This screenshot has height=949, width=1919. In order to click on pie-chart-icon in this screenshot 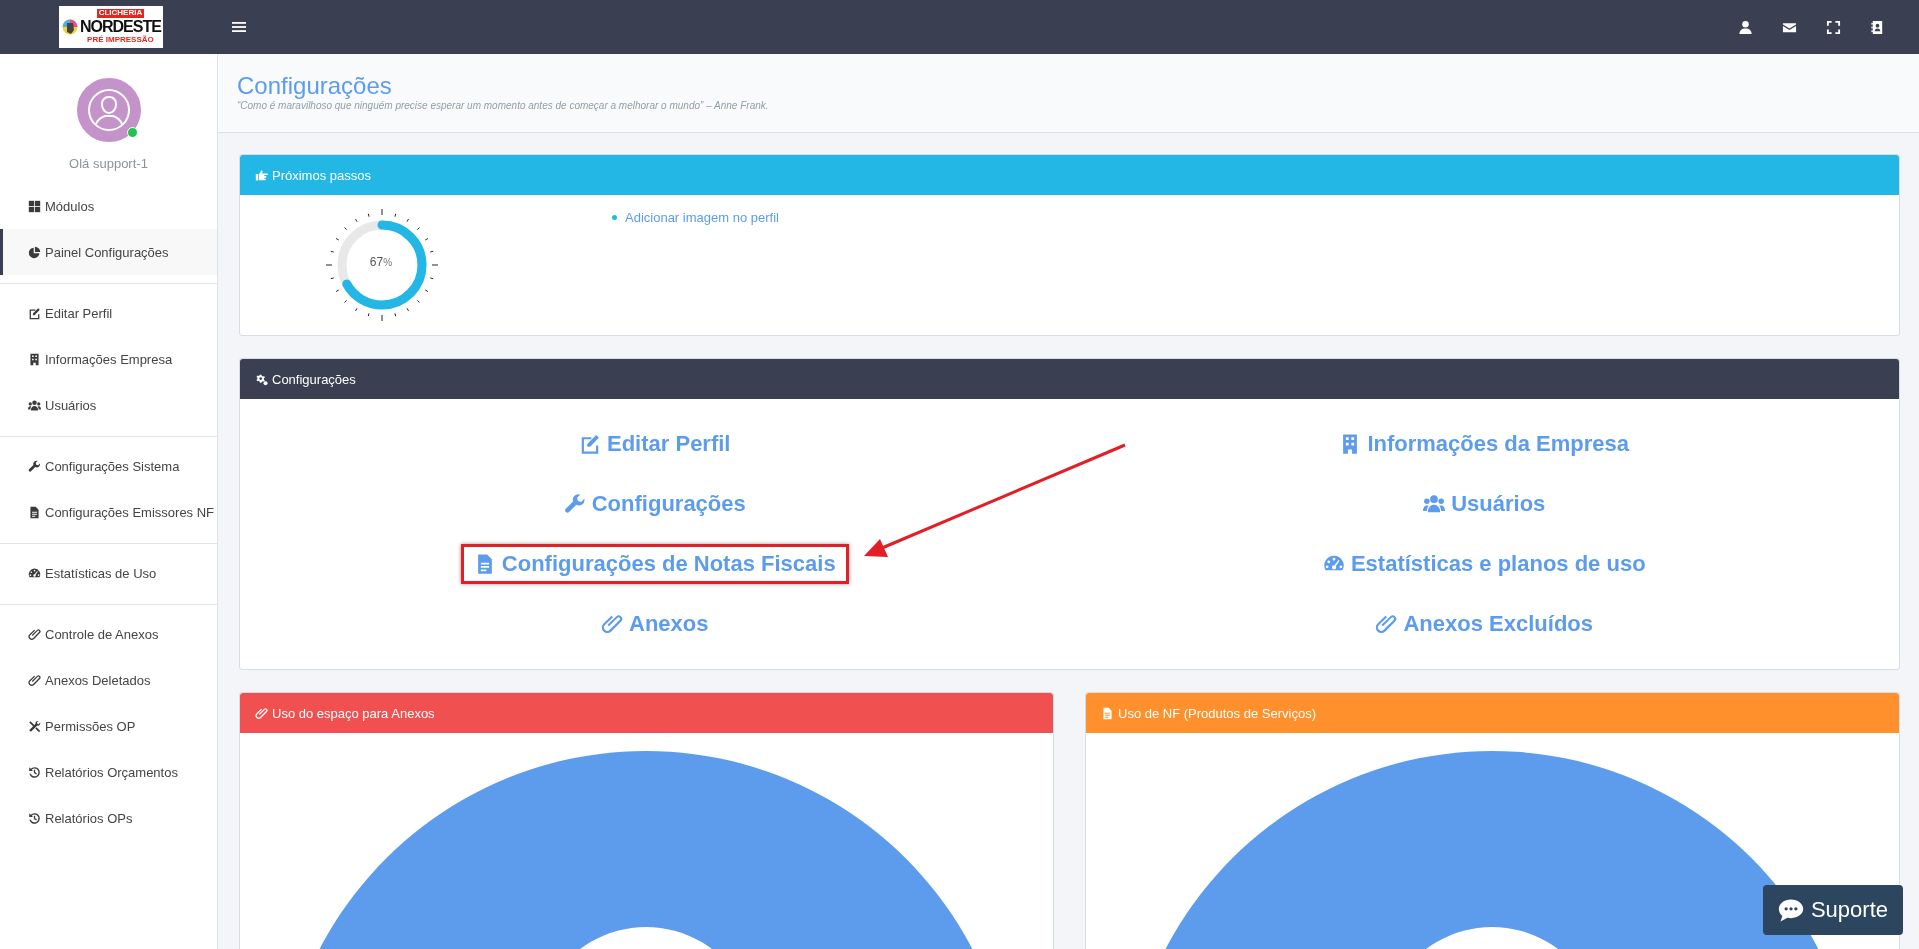, I will do `click(34, 252)`.